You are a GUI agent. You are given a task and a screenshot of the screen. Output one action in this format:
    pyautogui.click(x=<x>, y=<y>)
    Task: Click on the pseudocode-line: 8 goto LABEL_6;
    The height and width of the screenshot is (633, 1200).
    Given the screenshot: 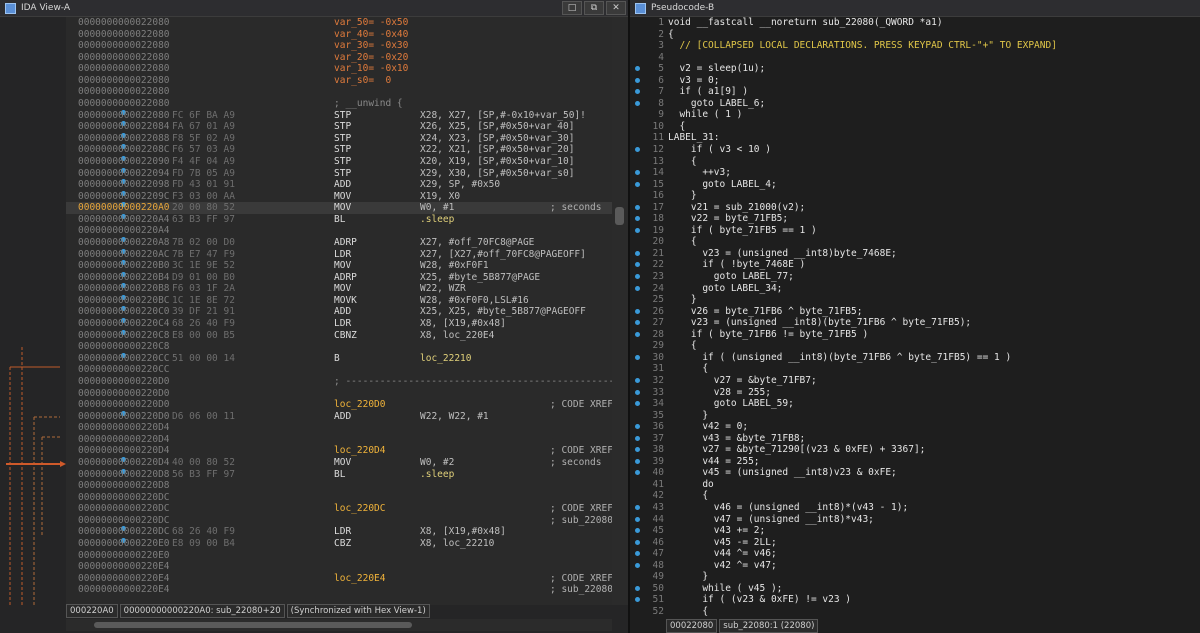 What is the action you would take?
    pyautogui.click(x=915, y=104)
    